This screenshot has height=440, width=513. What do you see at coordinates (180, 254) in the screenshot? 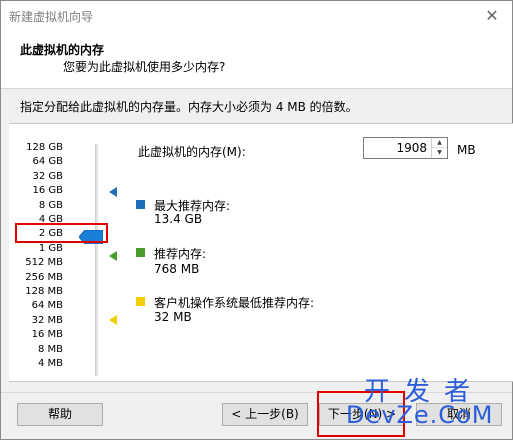
I see `recommended-label: 推荐内存:` at bounding box center [180, 254].